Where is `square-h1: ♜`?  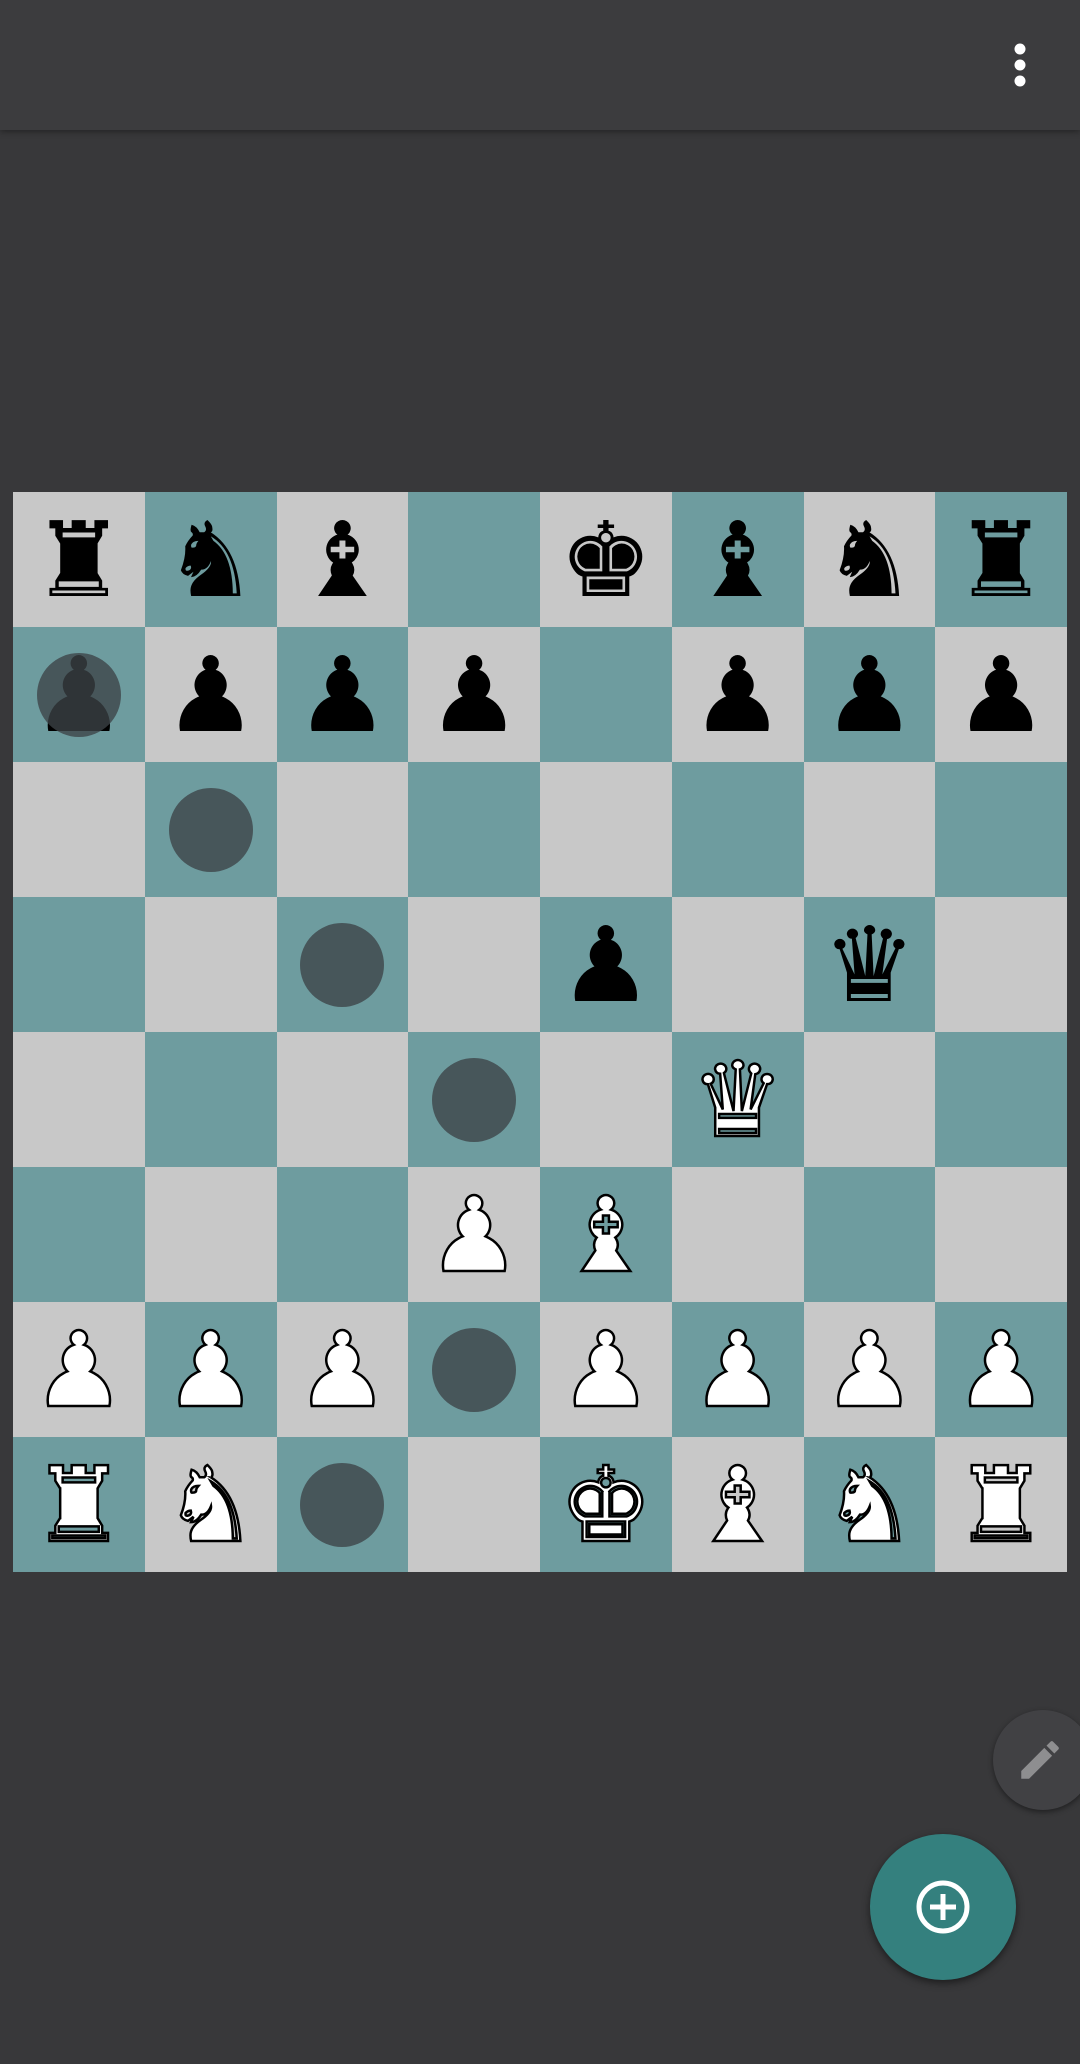 square-h1: ♜ is located at coordinates (1001, 1504).